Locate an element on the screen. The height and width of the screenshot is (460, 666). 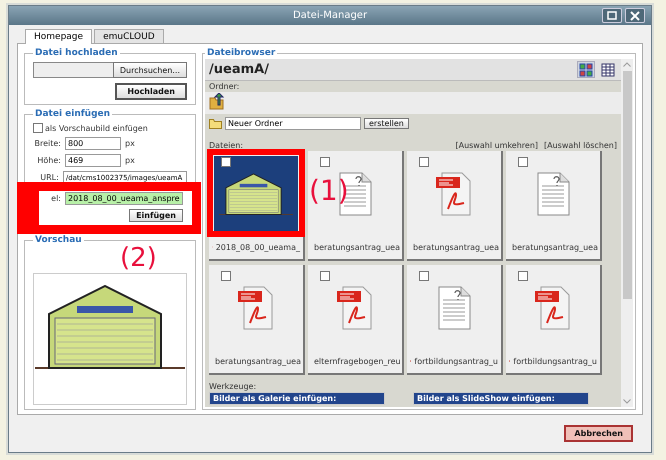
annotation-label: (2) is located at coordinates (138, 258).